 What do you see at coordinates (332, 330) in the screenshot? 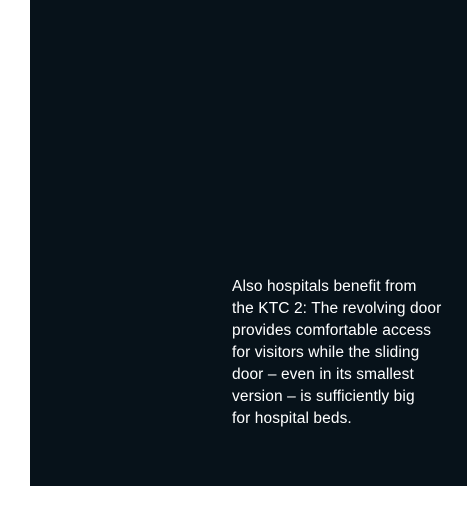
I see `caption-line: provides comfortable access` at bounding box center [332, 330].